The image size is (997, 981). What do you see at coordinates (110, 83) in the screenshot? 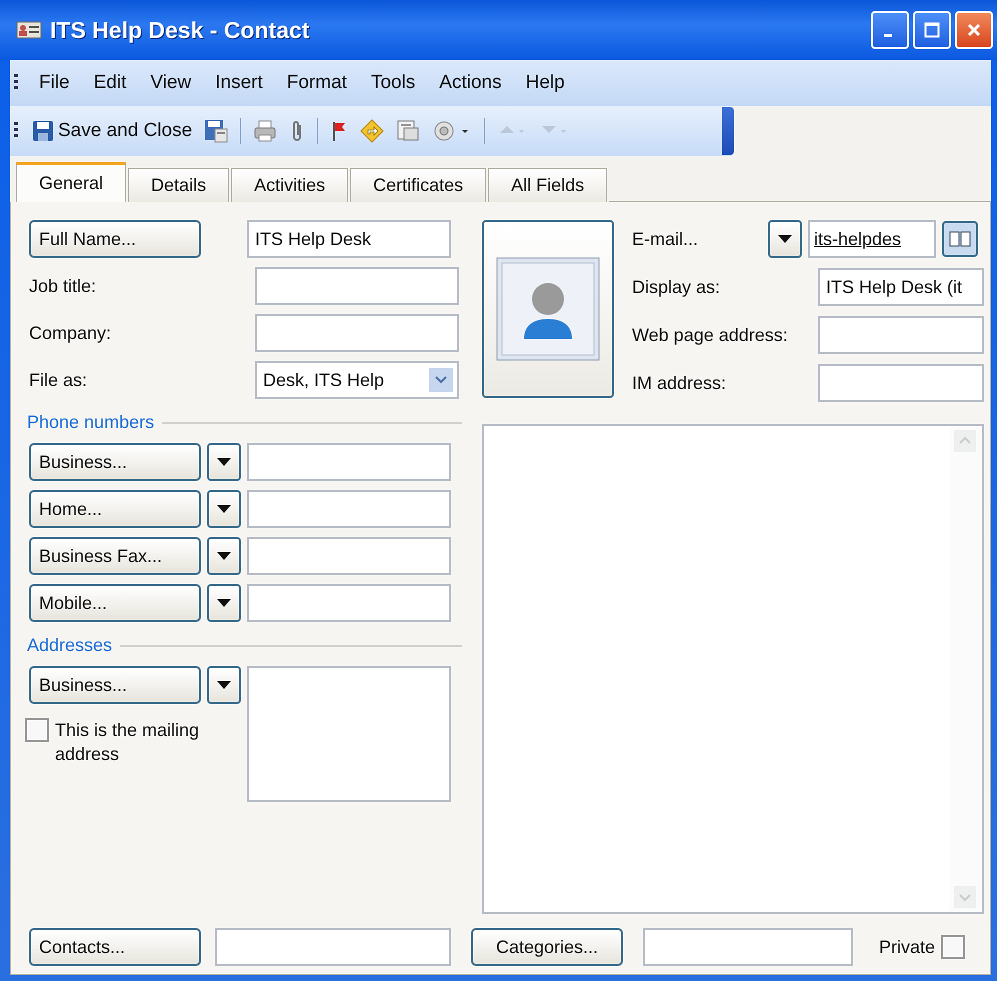
I see `menu-item: Edit` at bounding box center [110, 83].